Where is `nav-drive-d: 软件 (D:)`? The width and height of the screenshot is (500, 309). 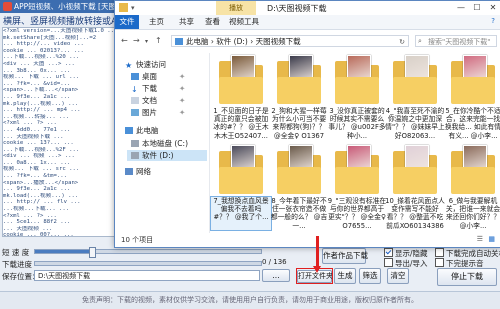 nav-drive-d: 软件 (D:) is located at coordinates (167, 155).